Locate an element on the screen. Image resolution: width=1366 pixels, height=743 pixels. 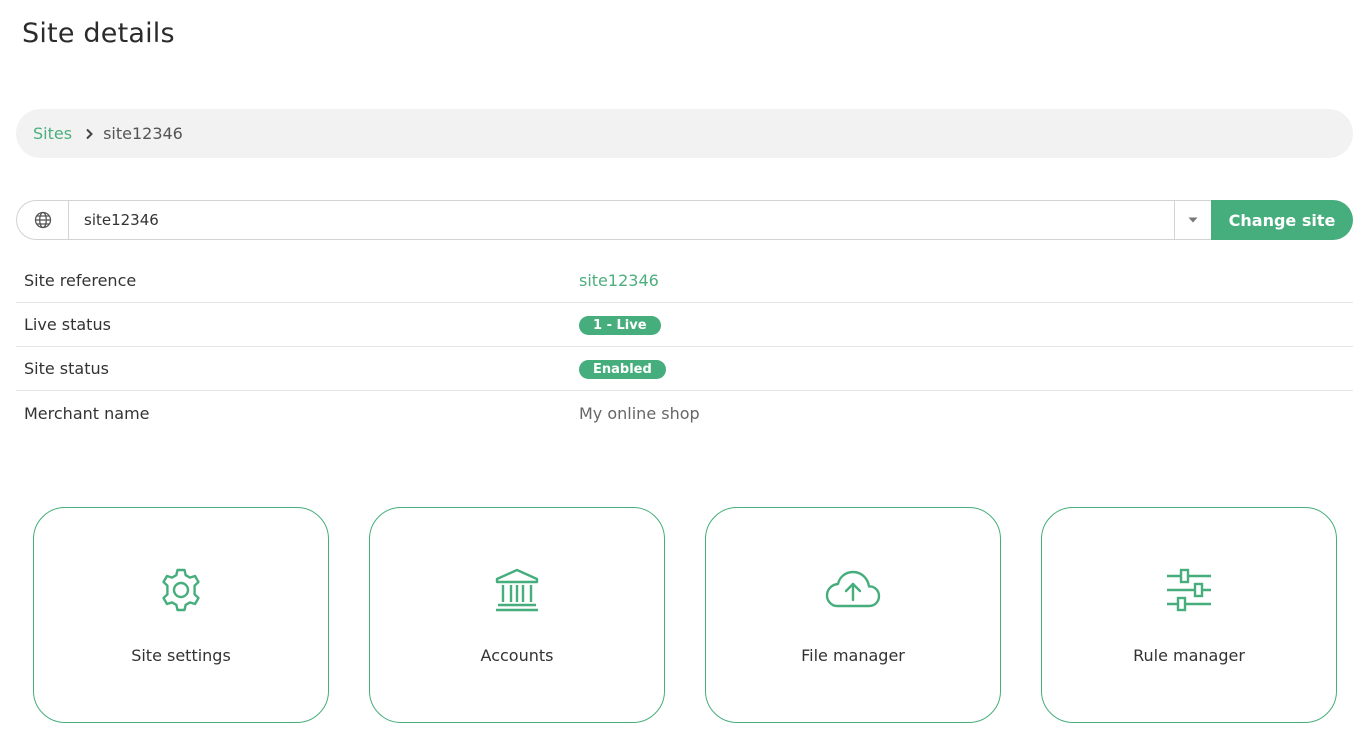
globe-icon is located at coordinates (43, 220).